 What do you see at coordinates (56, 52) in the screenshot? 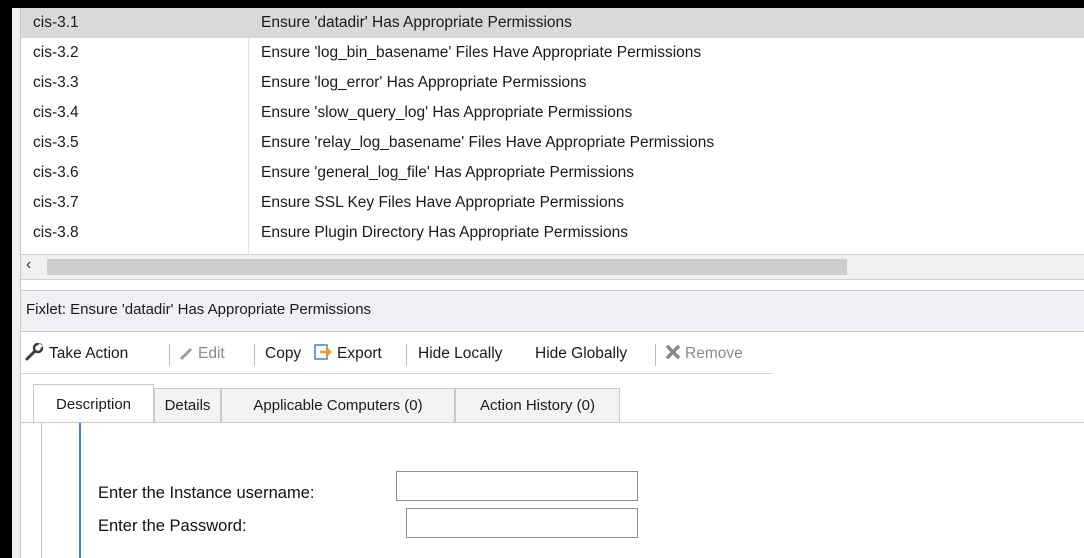
I see `row-id: cis-3.2` at bounding box center [56, 52].